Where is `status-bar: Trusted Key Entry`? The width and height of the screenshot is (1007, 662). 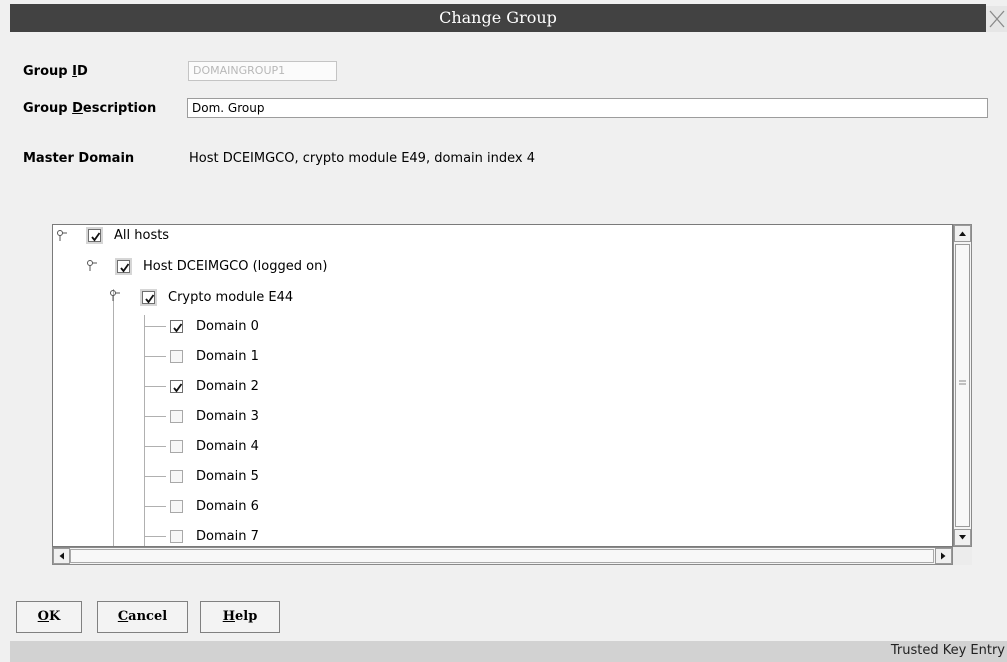 status-bar: Trusted Key Entry is located at coordinates (508, 651).